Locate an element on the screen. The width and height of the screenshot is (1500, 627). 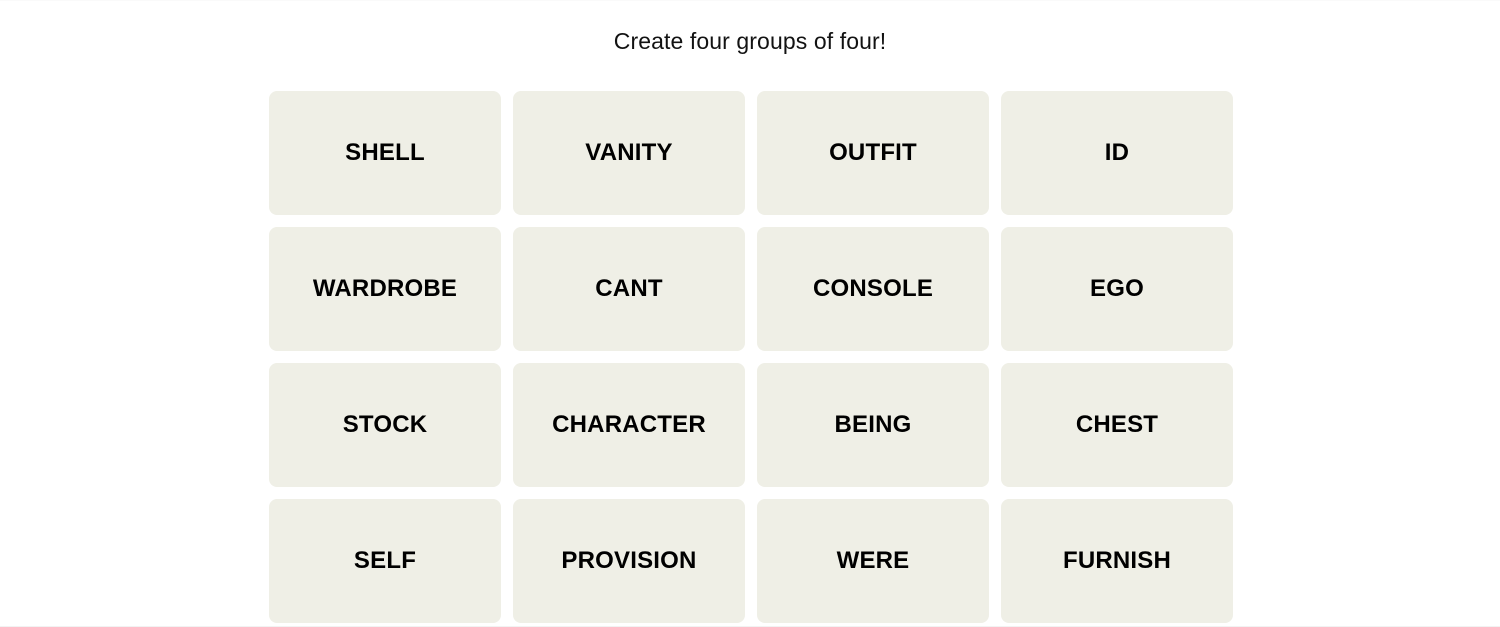
word-tile-label: VANITY is located at coordinates (629, 152).